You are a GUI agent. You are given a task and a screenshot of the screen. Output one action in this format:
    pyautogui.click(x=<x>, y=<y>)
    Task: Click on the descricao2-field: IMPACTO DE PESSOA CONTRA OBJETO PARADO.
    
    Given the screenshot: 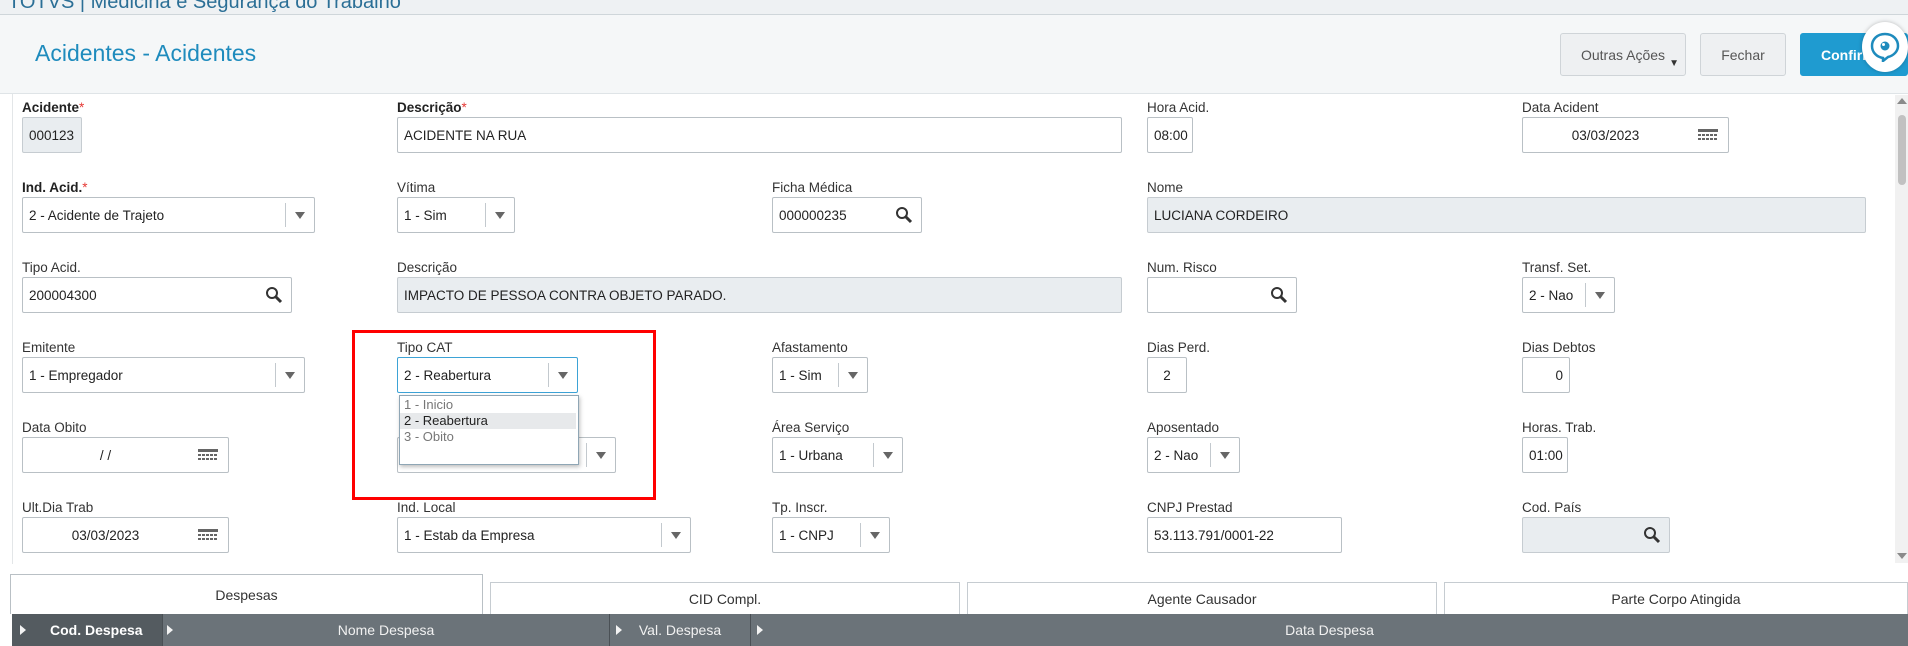 What is the action you would take?
    pyautogui.click(x=759, y=295)
    